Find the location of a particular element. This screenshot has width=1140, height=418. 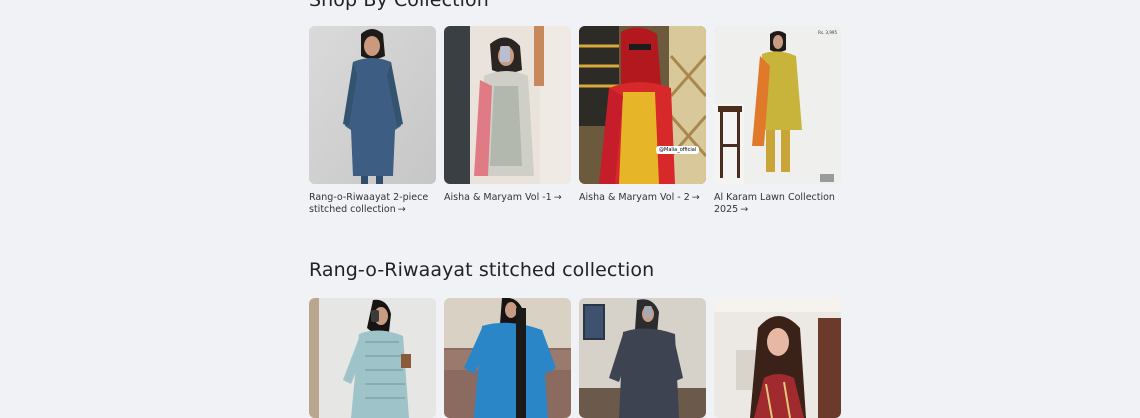

collection-link-aisha-maryam-vol-2: Aisha & Maryam Vol - 2 → is located at coordinates (642, 198).